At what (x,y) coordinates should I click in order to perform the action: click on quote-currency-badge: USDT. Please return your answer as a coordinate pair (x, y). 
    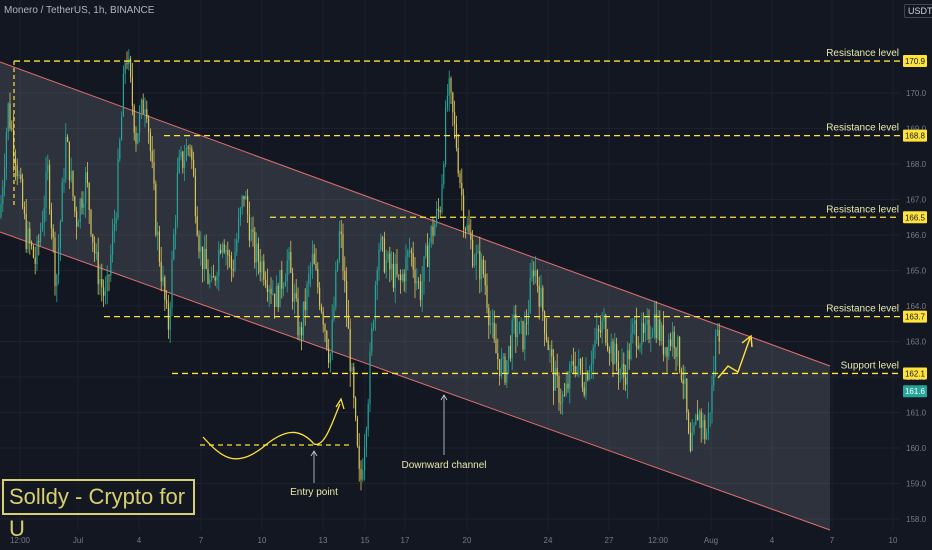
    Looking at the image, I should click on (918, 11).